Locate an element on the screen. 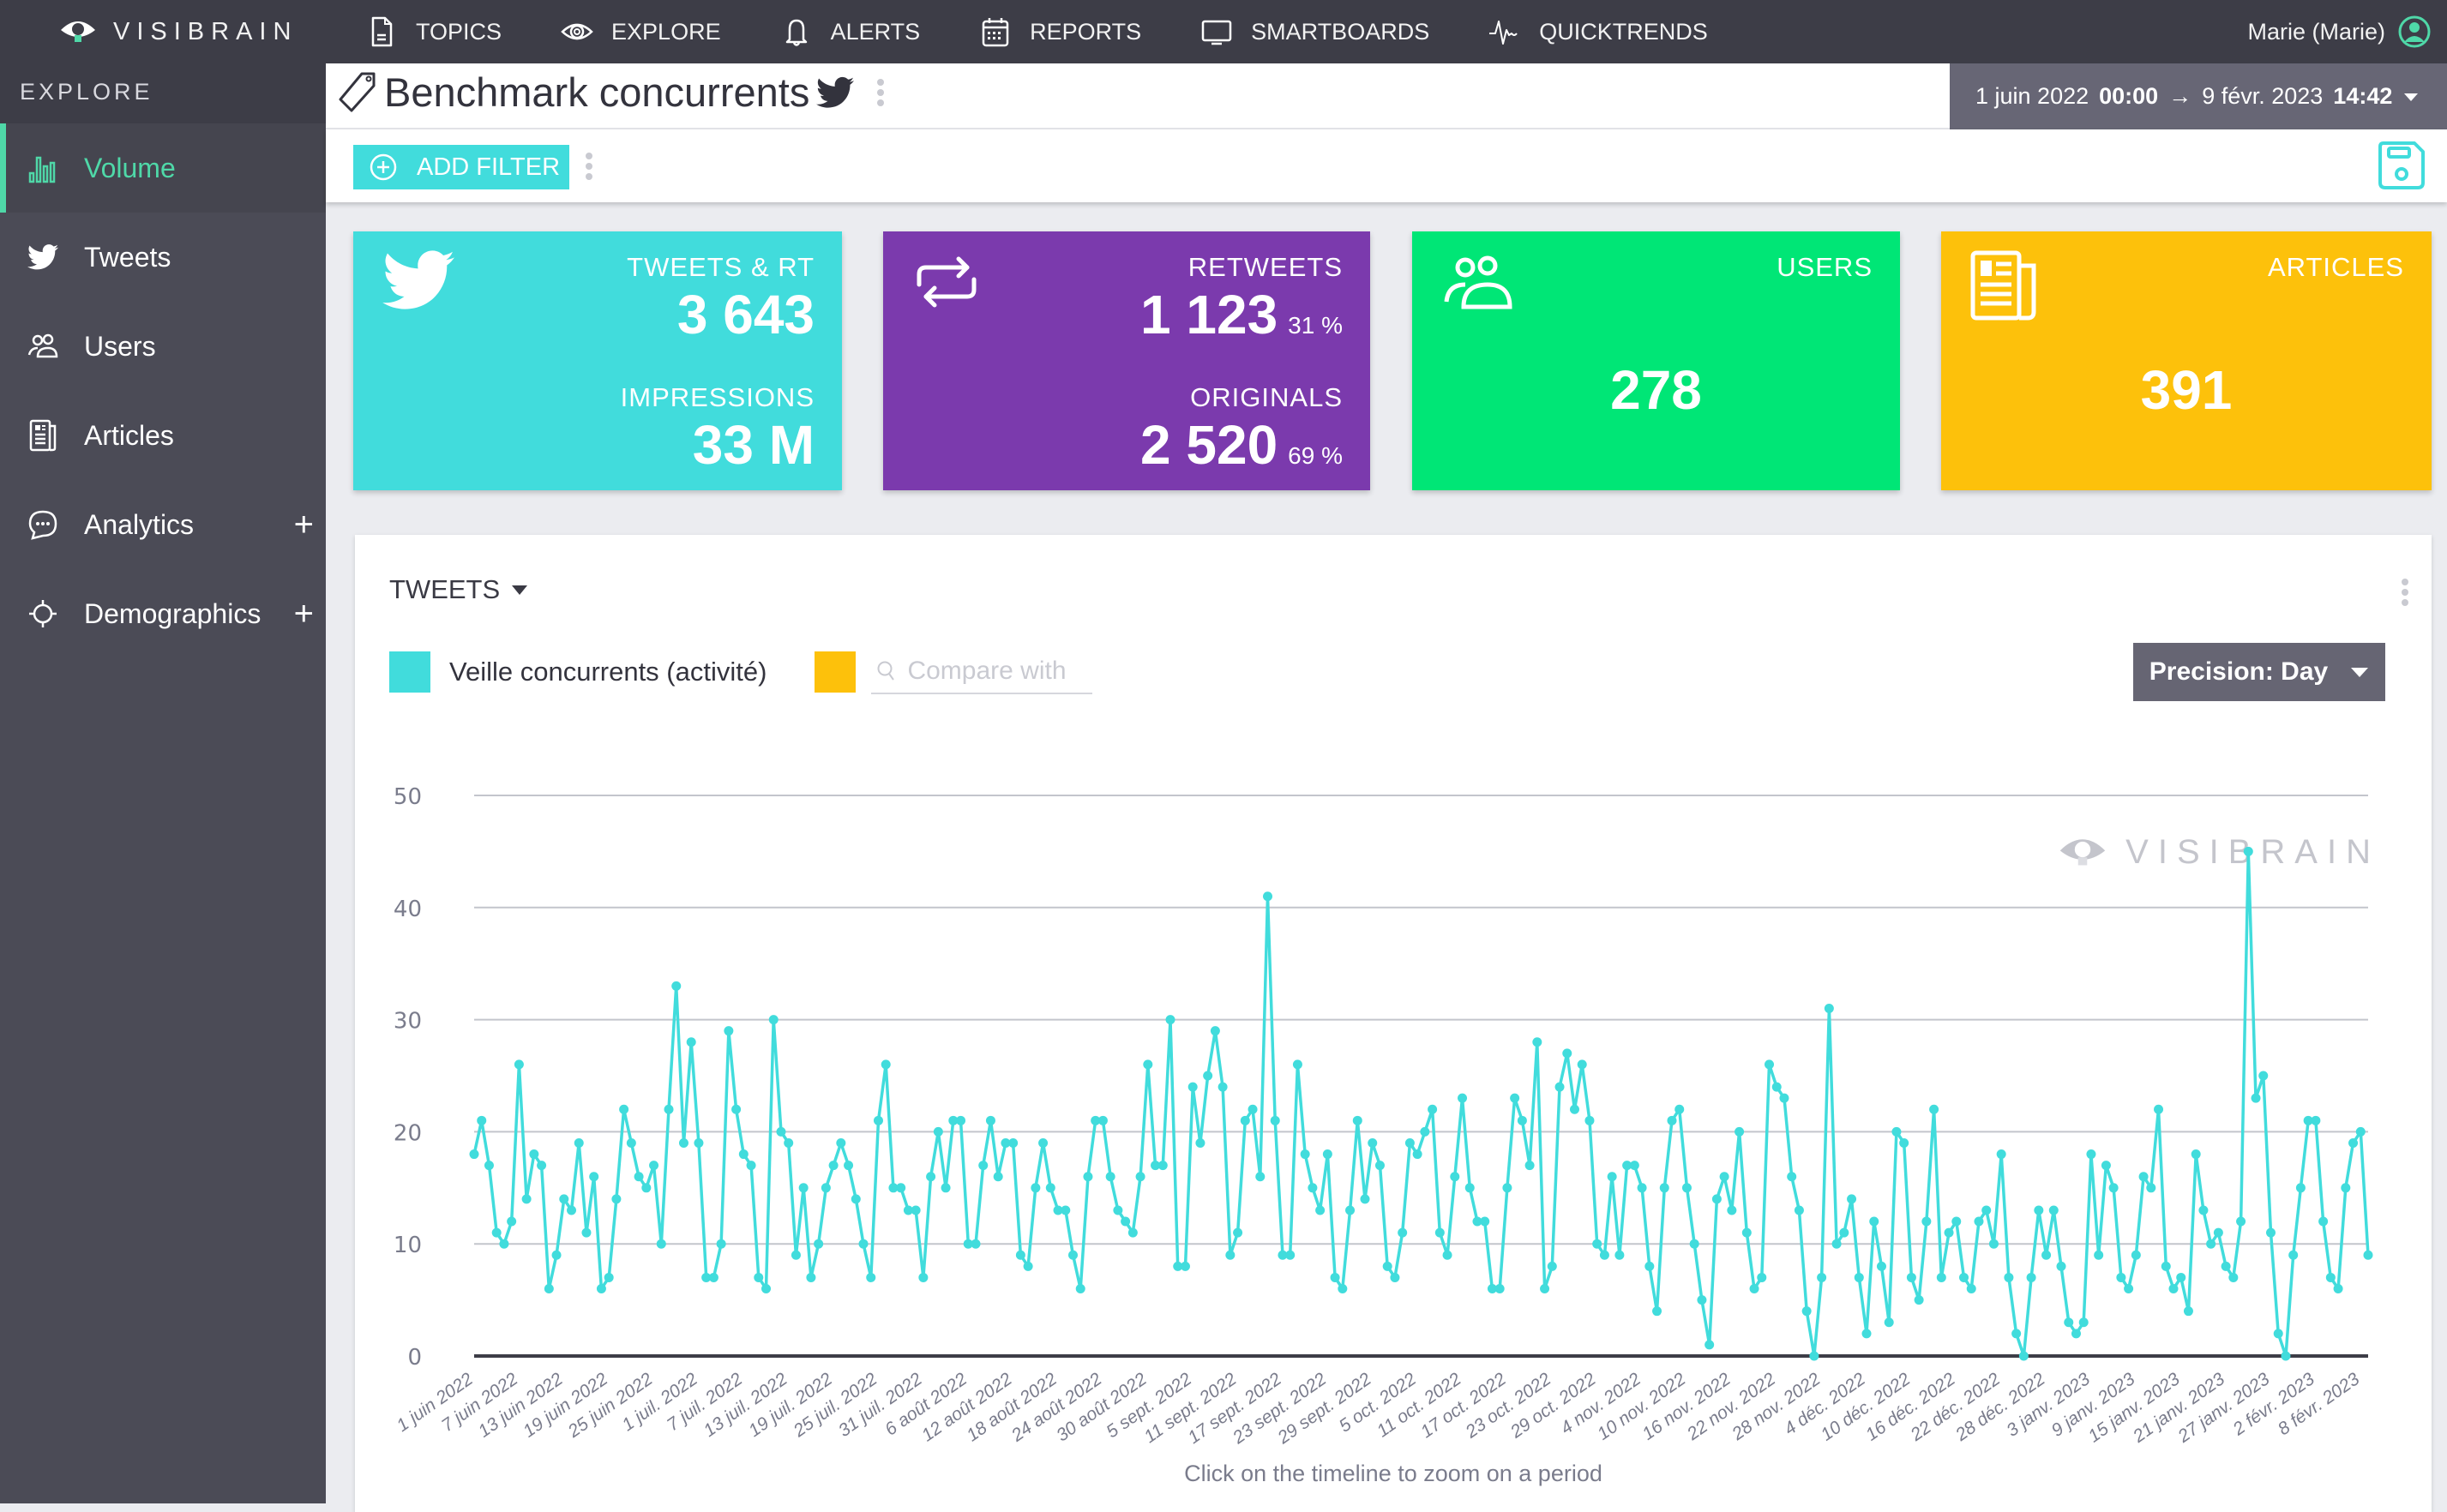  y-tick-label: 50 is located at coordinates (408, 797).